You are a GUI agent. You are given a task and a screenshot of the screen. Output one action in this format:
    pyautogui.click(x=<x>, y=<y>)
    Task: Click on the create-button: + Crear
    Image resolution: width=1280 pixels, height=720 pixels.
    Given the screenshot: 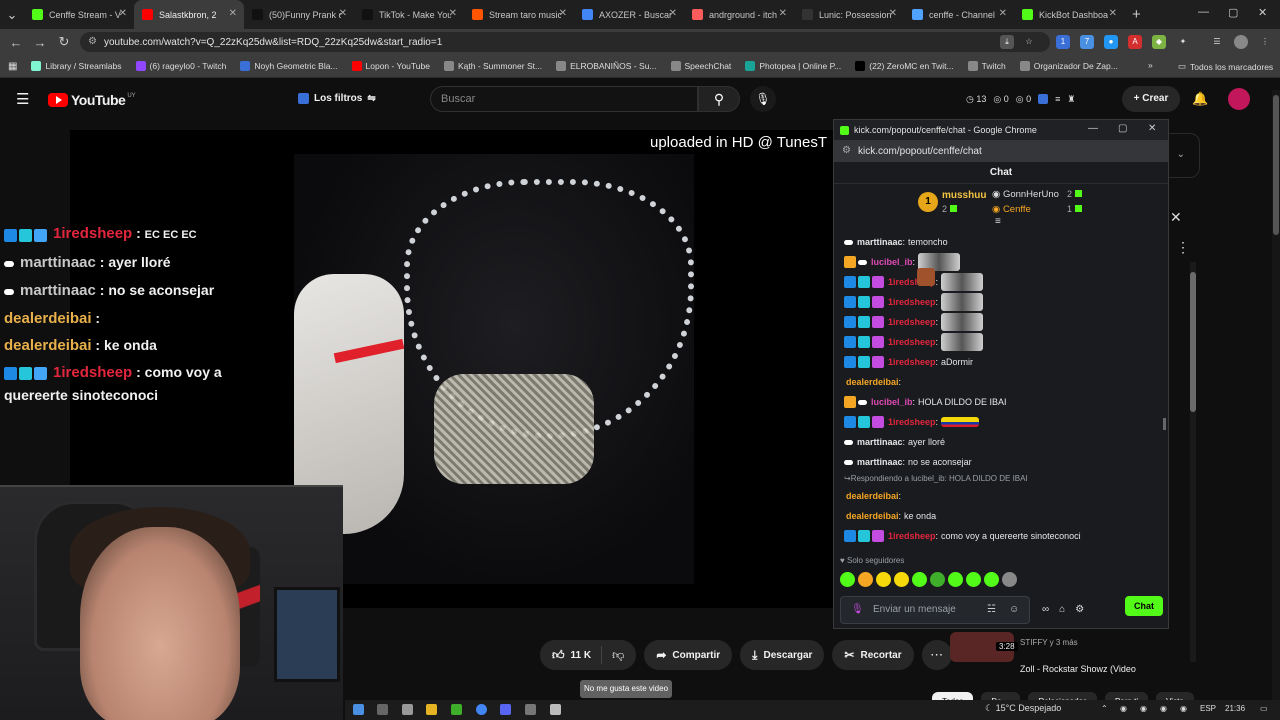 What is the action you would take?
    pyautogui.click(x=1151, y=99)
    